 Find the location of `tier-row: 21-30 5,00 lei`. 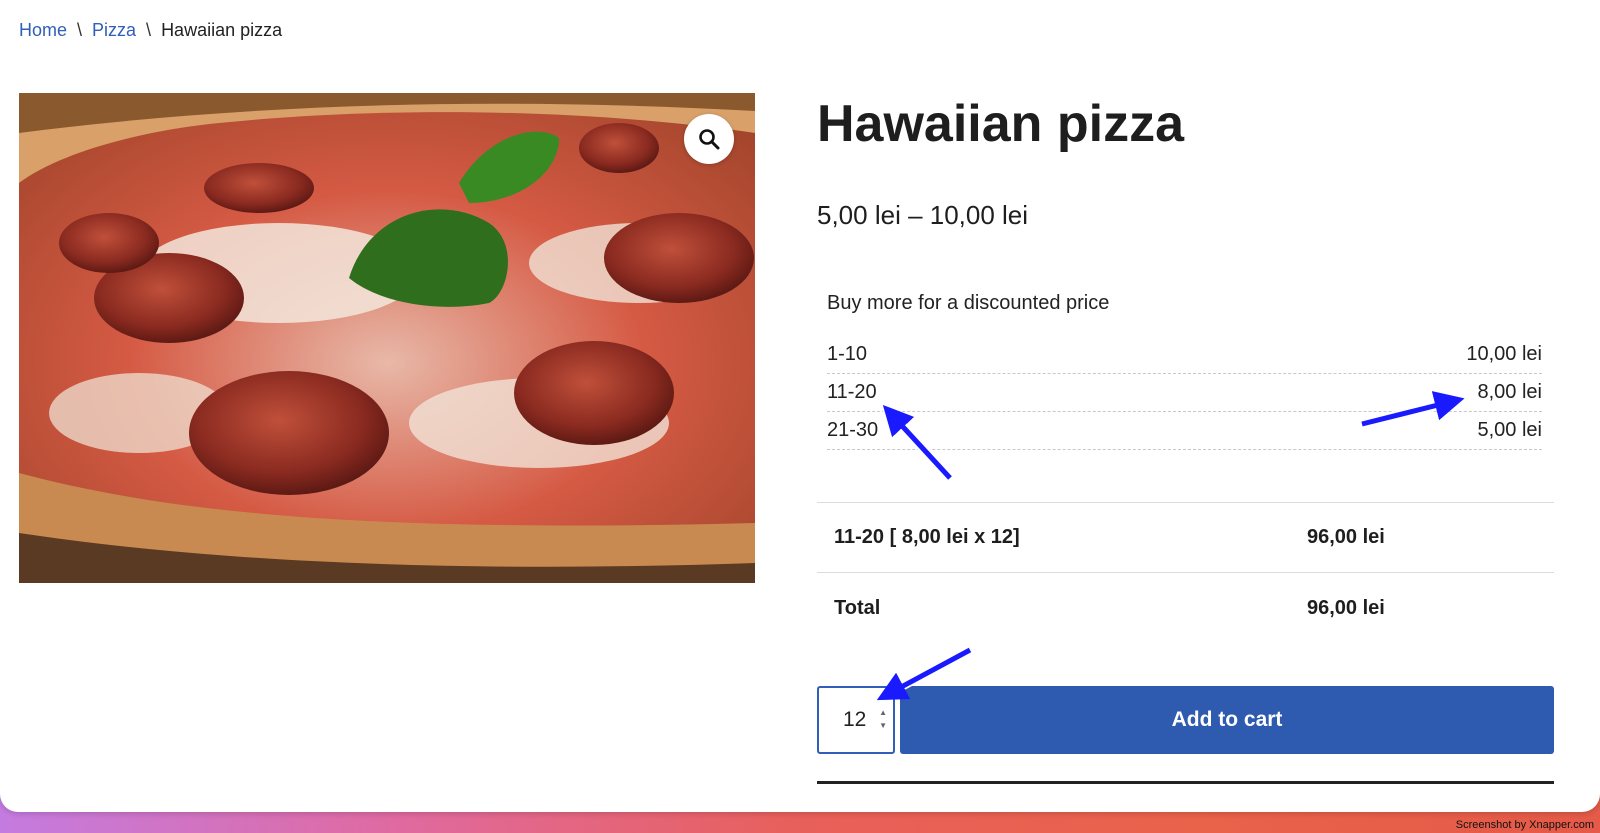

tier-row: 21-30 5,00 lei is located at coordinates (1184, 431).